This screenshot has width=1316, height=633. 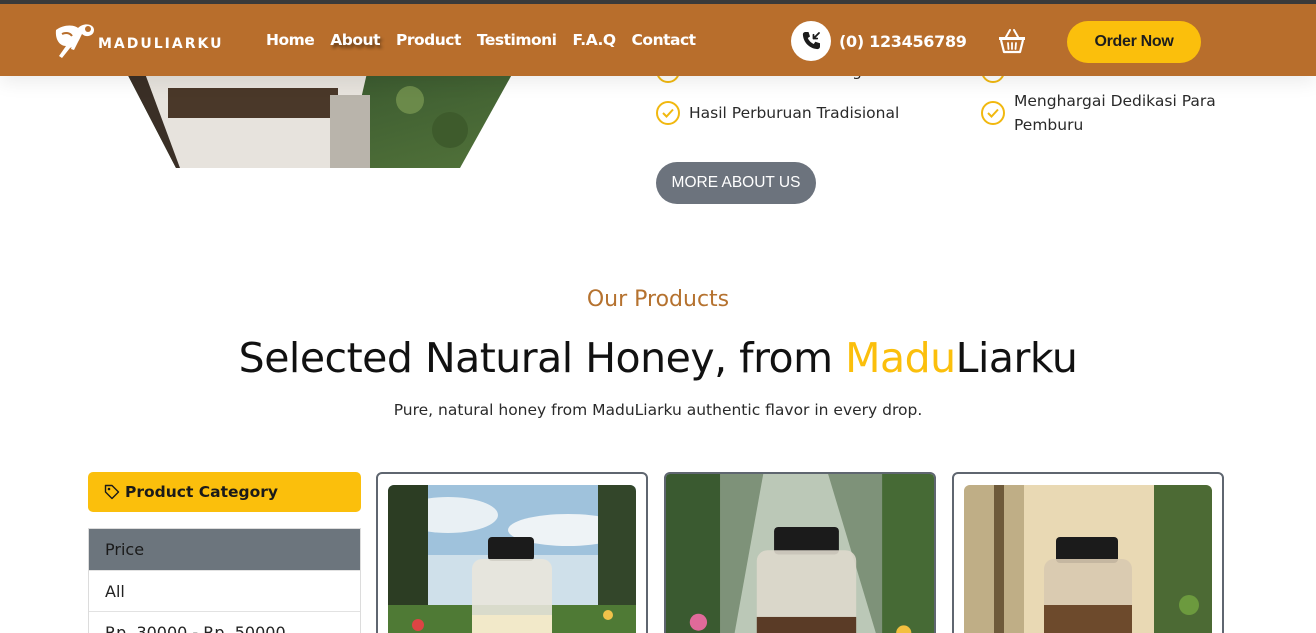 What do you see at coordinates (903, 41) in the screenshot?
I see `phone-number: (0) 123456789` at bounding box center [903, 41].